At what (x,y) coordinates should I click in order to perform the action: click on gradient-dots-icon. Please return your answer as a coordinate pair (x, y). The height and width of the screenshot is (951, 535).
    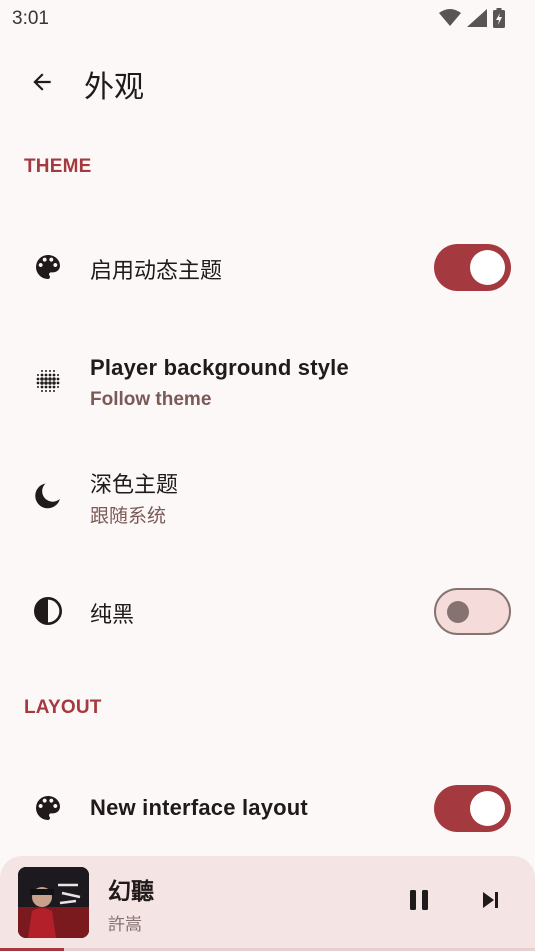
    Looking at the image, I should click on (48, 382).